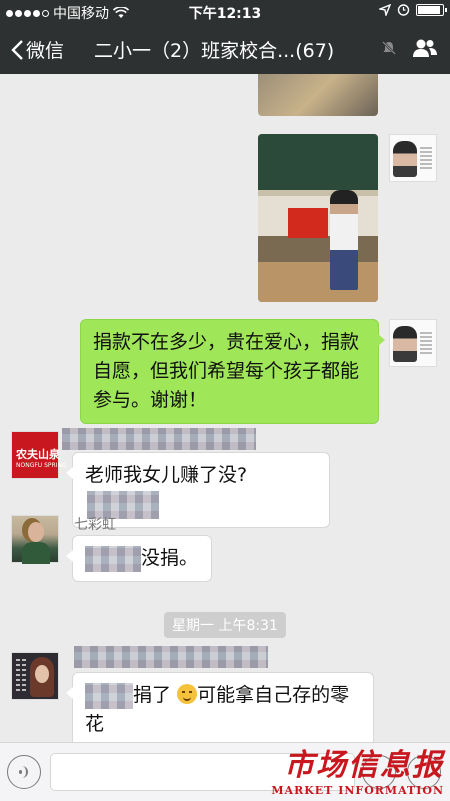 This screenshot has width=450, height=801. Describe the element at coordinates (425, 48) in the screenshot. I see `group-members-icon` at that location.